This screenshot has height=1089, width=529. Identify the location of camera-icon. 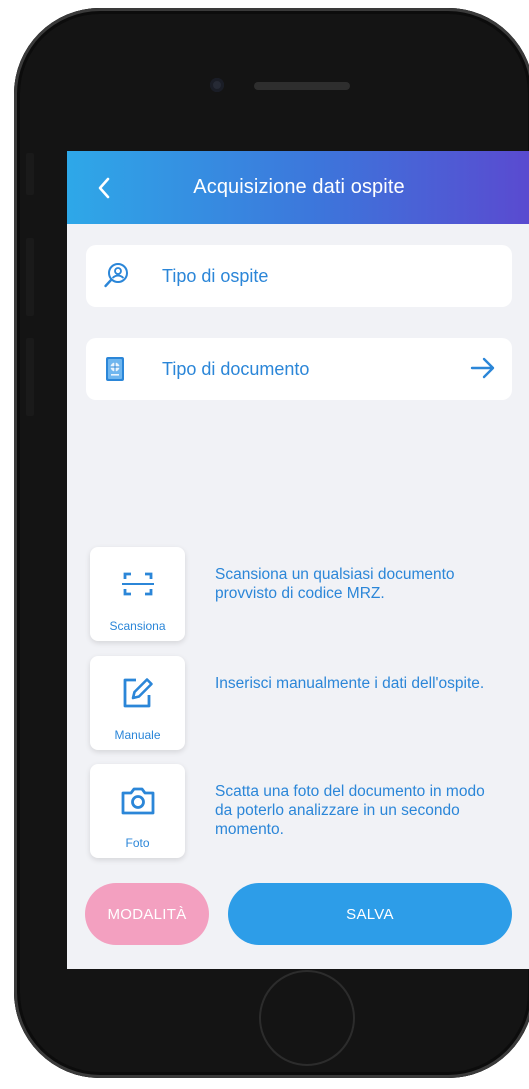
(138, 801).